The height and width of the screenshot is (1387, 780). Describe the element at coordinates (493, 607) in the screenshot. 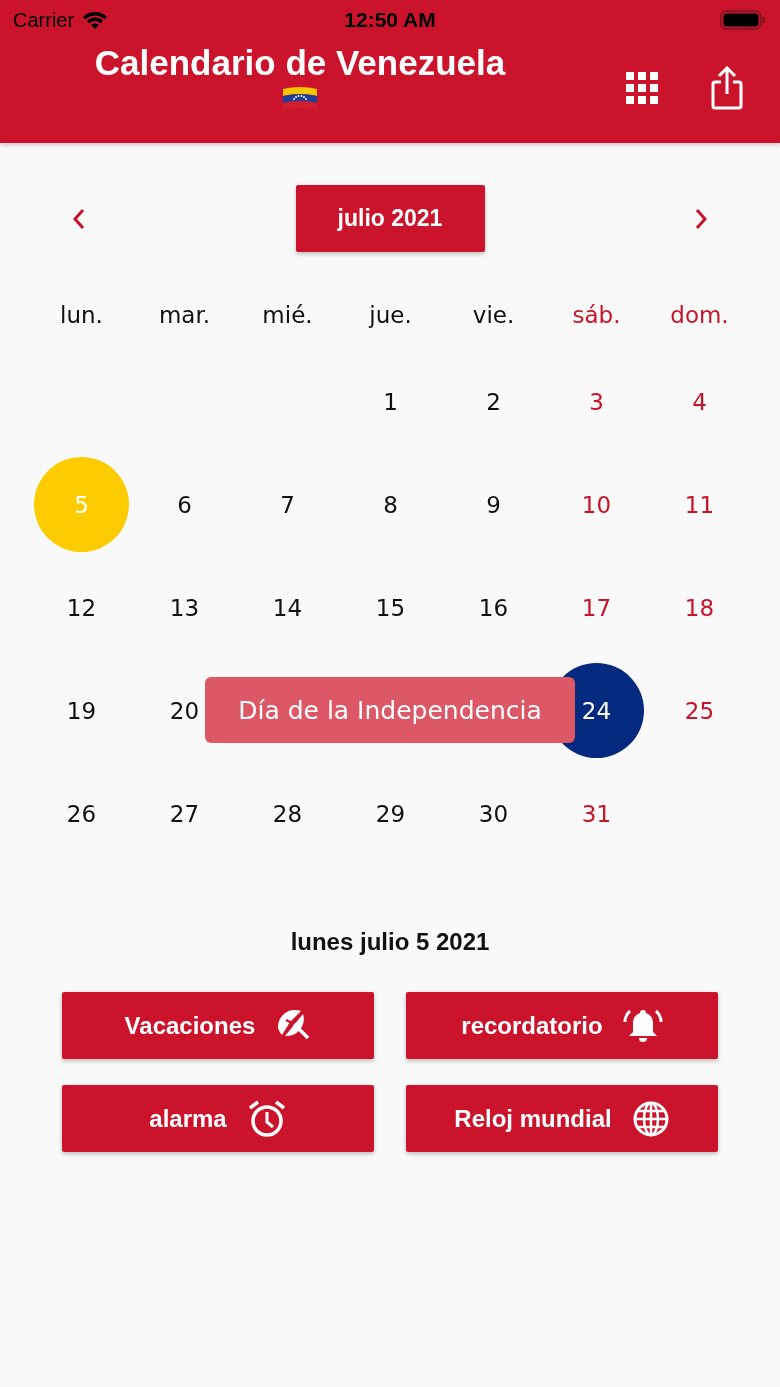

I see `calendar-day: 16` at that location.